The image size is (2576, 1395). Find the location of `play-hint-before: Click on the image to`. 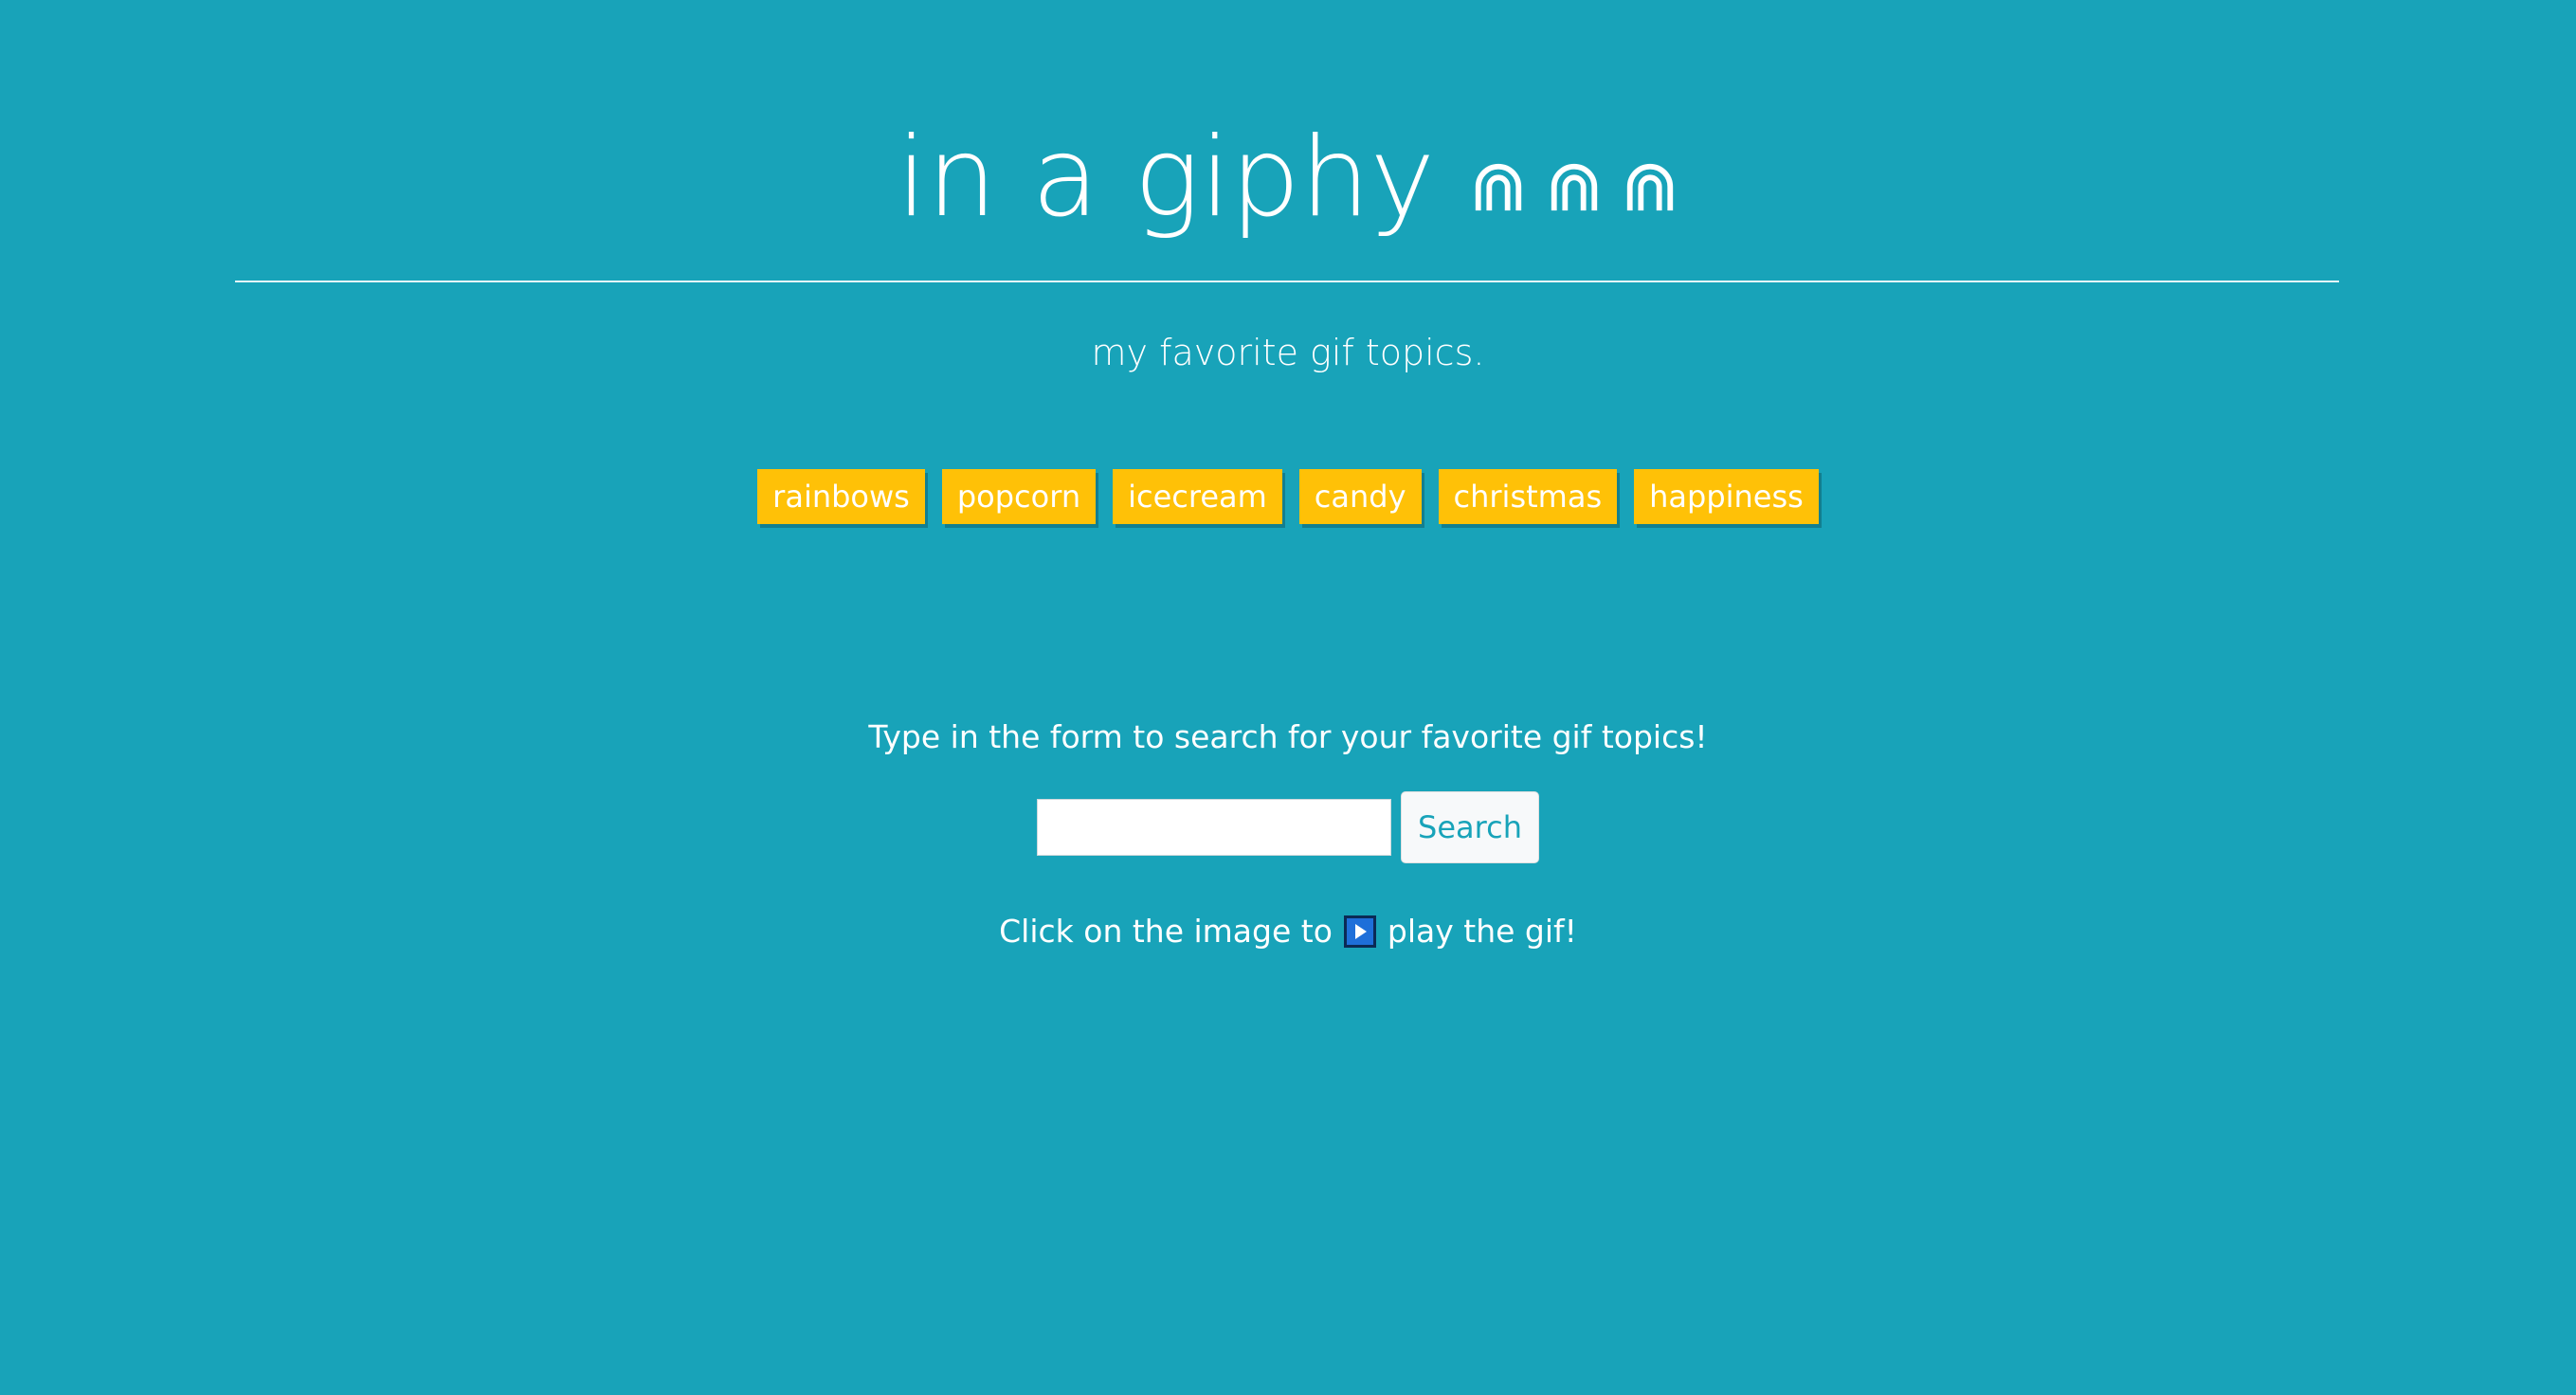

play-hint-before: Click on the image to is located at coordinates (1166, 931).